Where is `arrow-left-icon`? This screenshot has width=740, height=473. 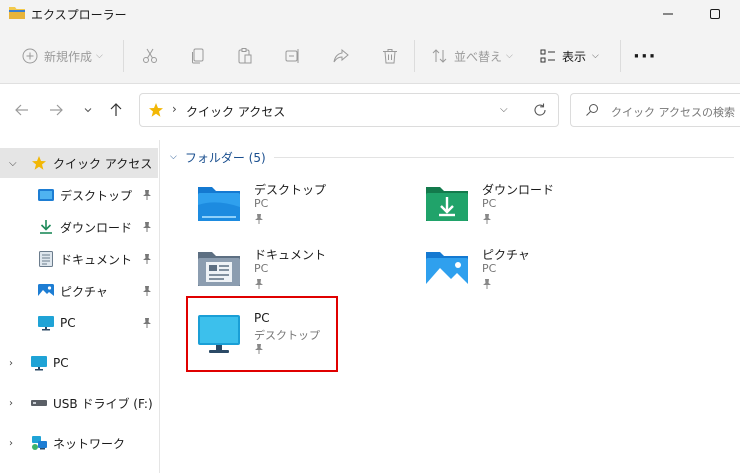
arrow-left-icon is located at coordinates (21, 110).